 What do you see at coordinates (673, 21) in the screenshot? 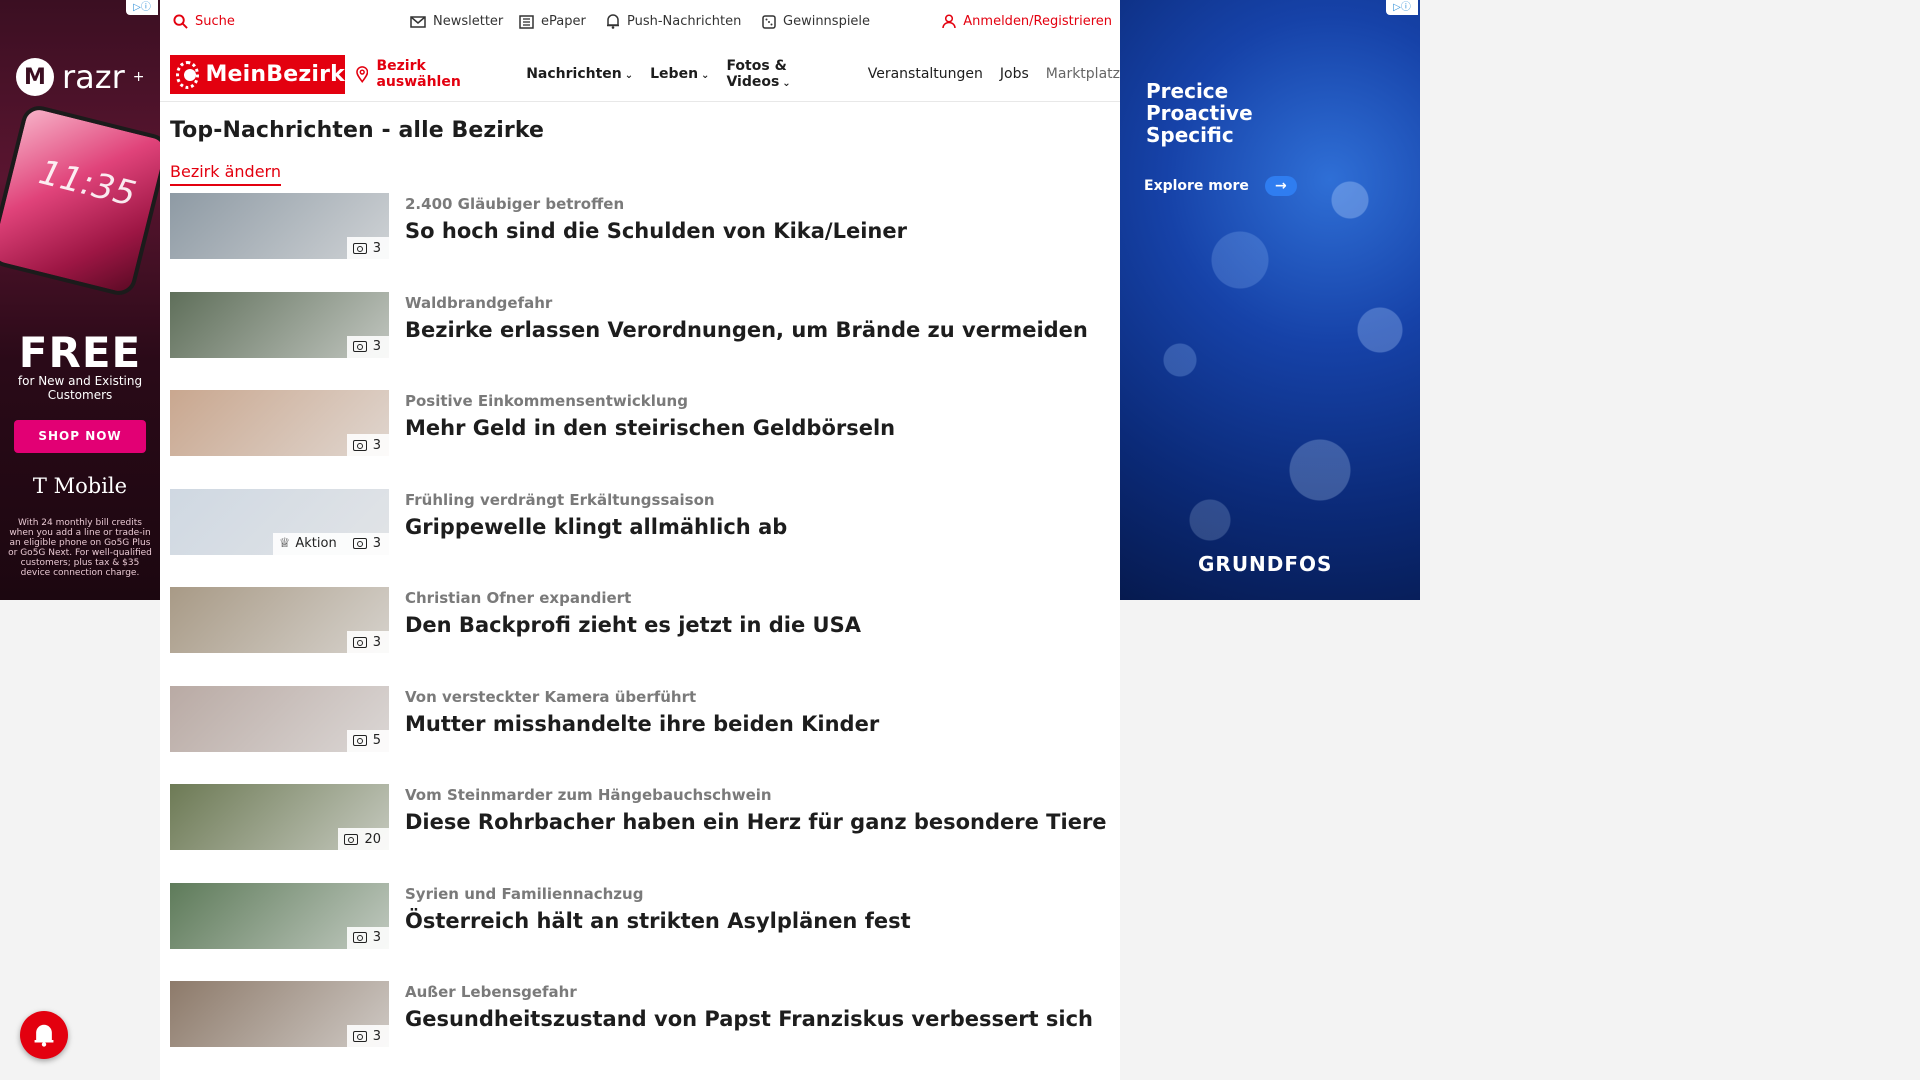
I see `push-notifications-link: Push-Nachrichten` at bounding box center [673, 21].